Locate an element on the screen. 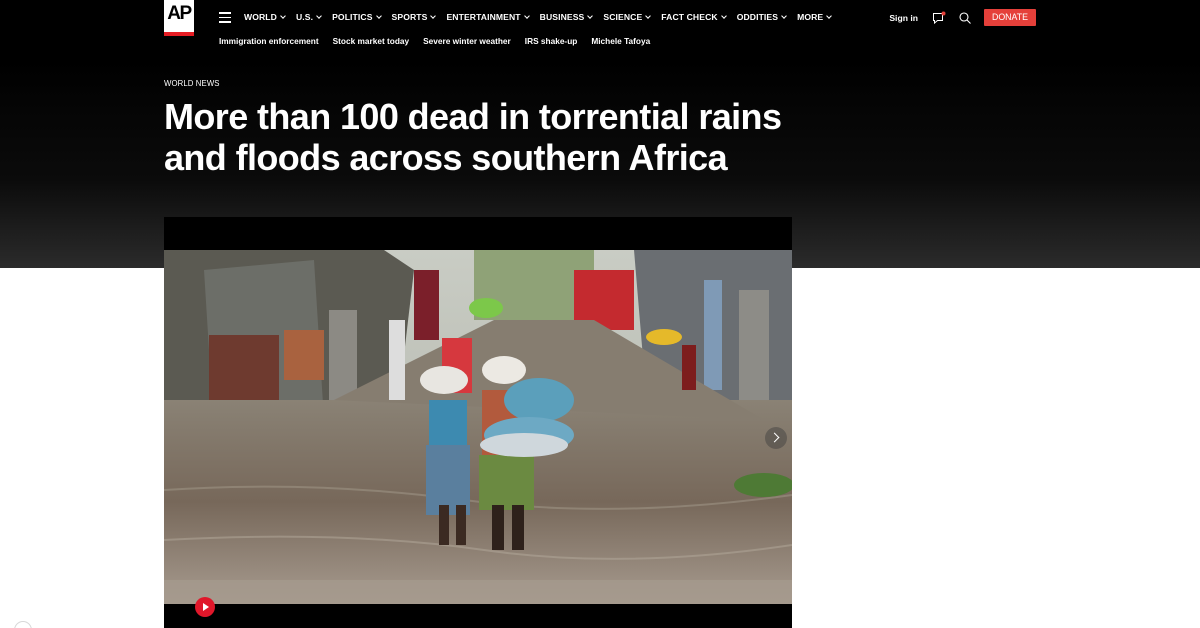 This screenshot has height=628, width=1200. nav-item-label: ODDITIES is located at coordinates (757, 17).